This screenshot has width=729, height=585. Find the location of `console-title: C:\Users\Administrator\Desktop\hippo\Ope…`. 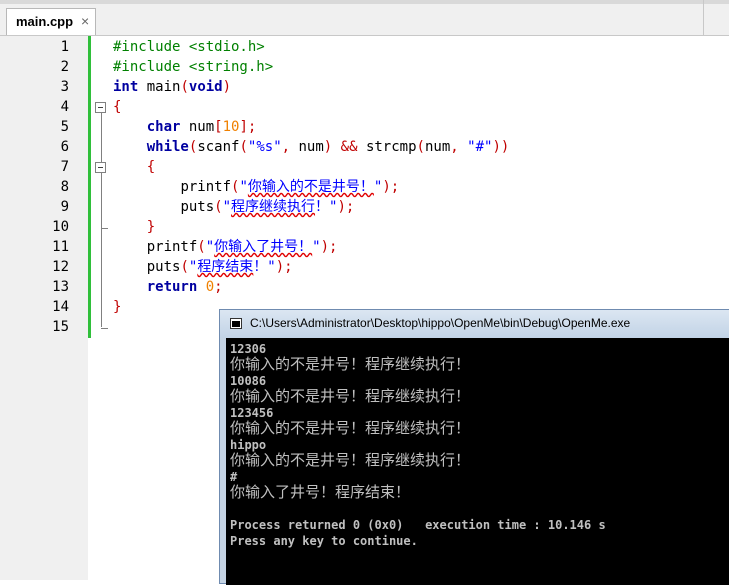

console-title: C:\Users\Administrator\Desktop\hippo\Ope… is located at coordinates (440, 323).